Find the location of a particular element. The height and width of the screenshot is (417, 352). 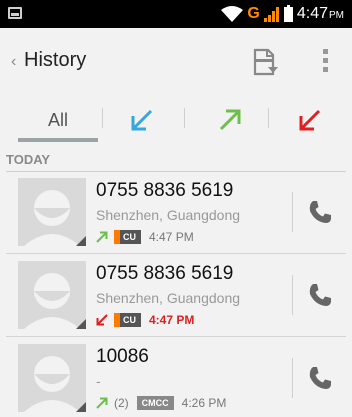

call-location: - is located at coordinates (98, 381).